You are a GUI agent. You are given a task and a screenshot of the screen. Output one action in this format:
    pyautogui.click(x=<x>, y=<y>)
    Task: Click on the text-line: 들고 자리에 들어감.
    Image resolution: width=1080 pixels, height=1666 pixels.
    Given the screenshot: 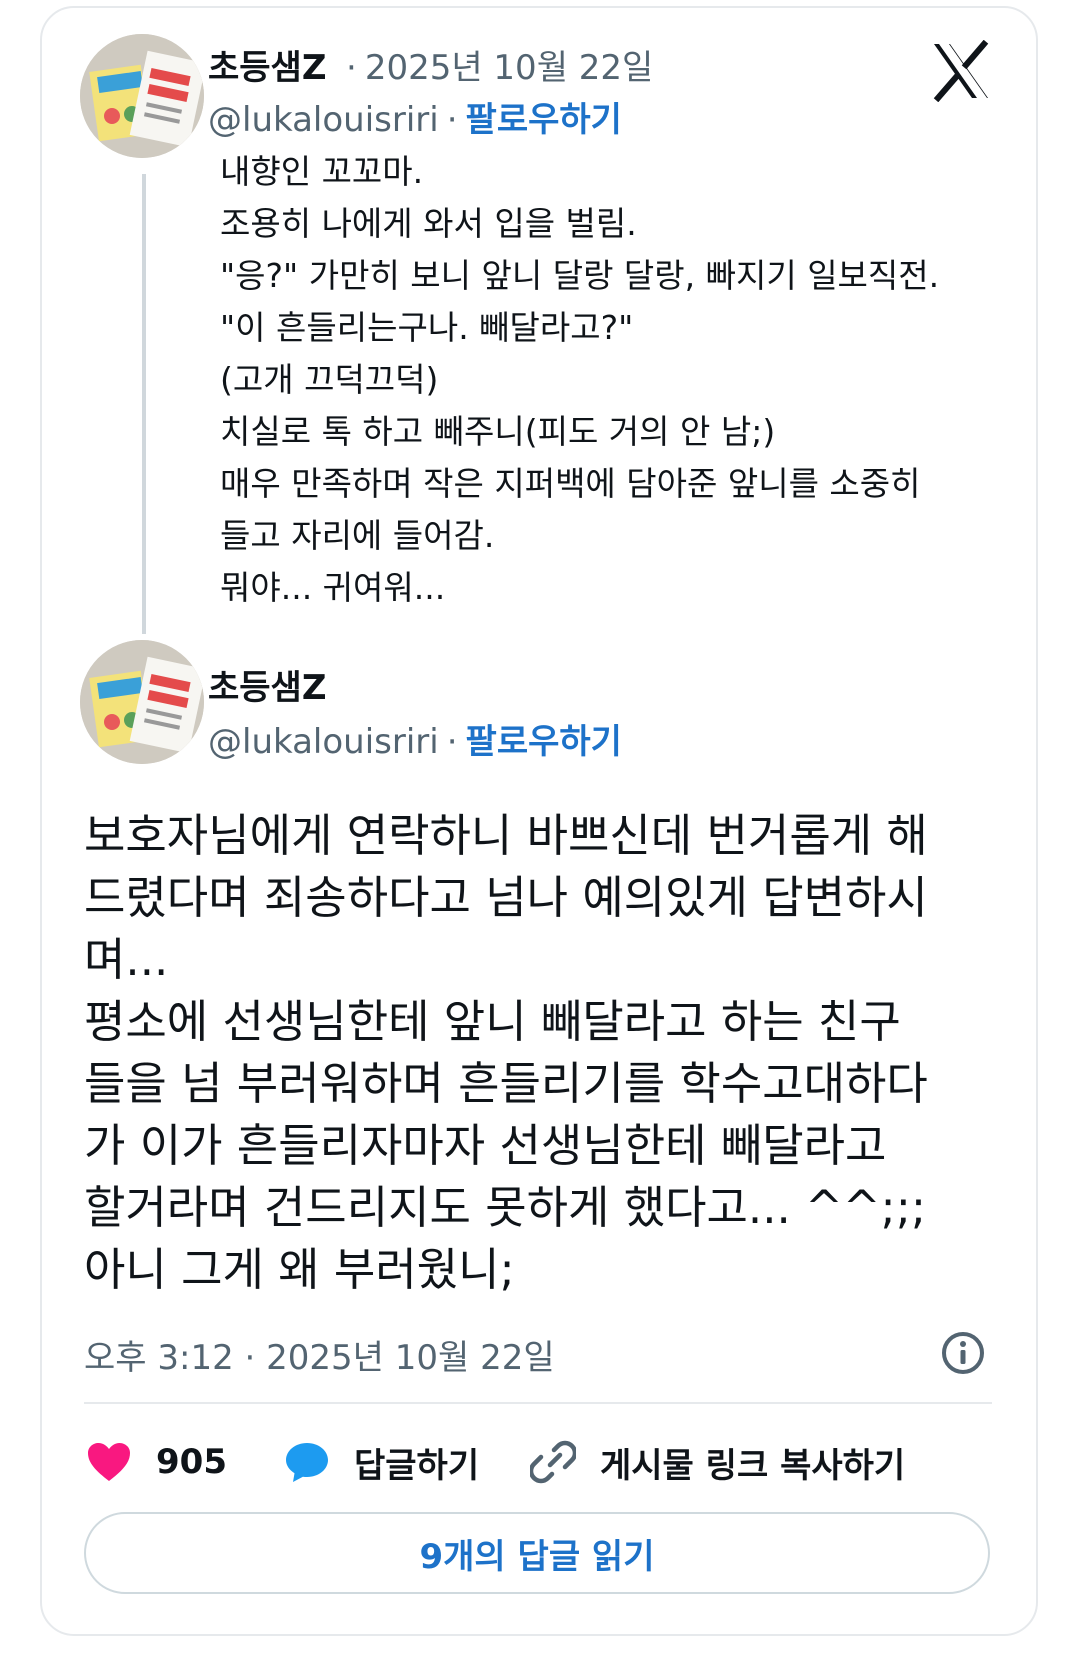 What is the action you would take?
    pyautogui.click(x=357, y=535)
    